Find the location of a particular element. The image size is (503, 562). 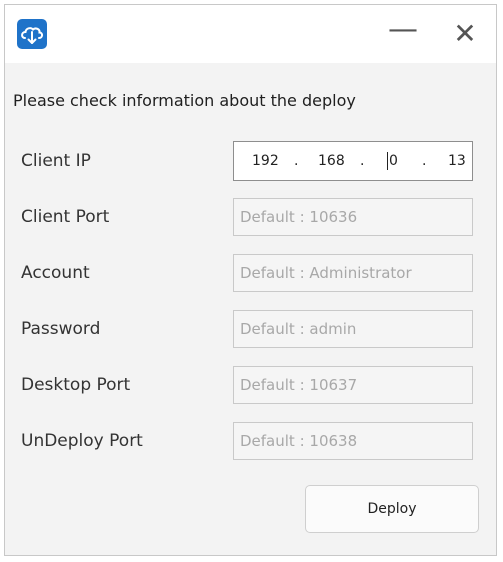

close-button: ✕ is located at coordinates (465, 34).